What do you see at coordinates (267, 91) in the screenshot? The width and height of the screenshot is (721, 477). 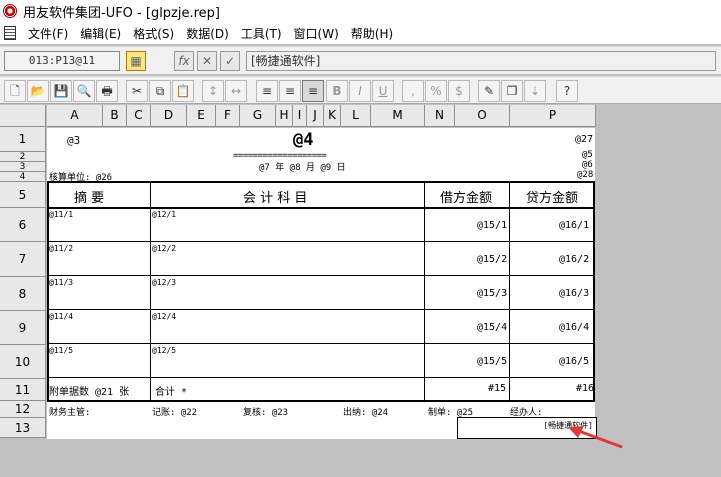 I see `align-left-icon: ≡` at bounding box center [267, 91].